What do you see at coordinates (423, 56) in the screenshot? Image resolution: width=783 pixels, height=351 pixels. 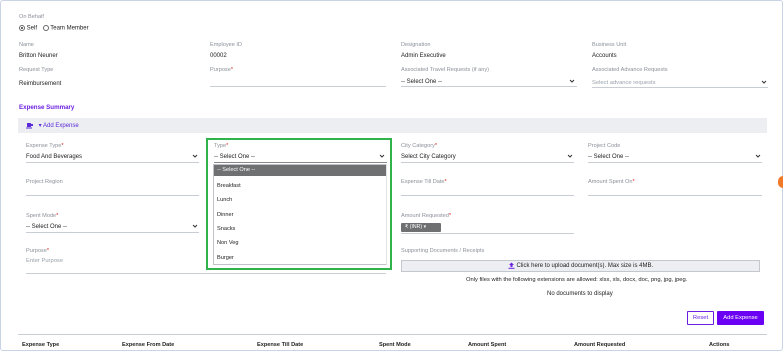 I see `designation-value: Admin Executive` at bounding box center [423, 56].